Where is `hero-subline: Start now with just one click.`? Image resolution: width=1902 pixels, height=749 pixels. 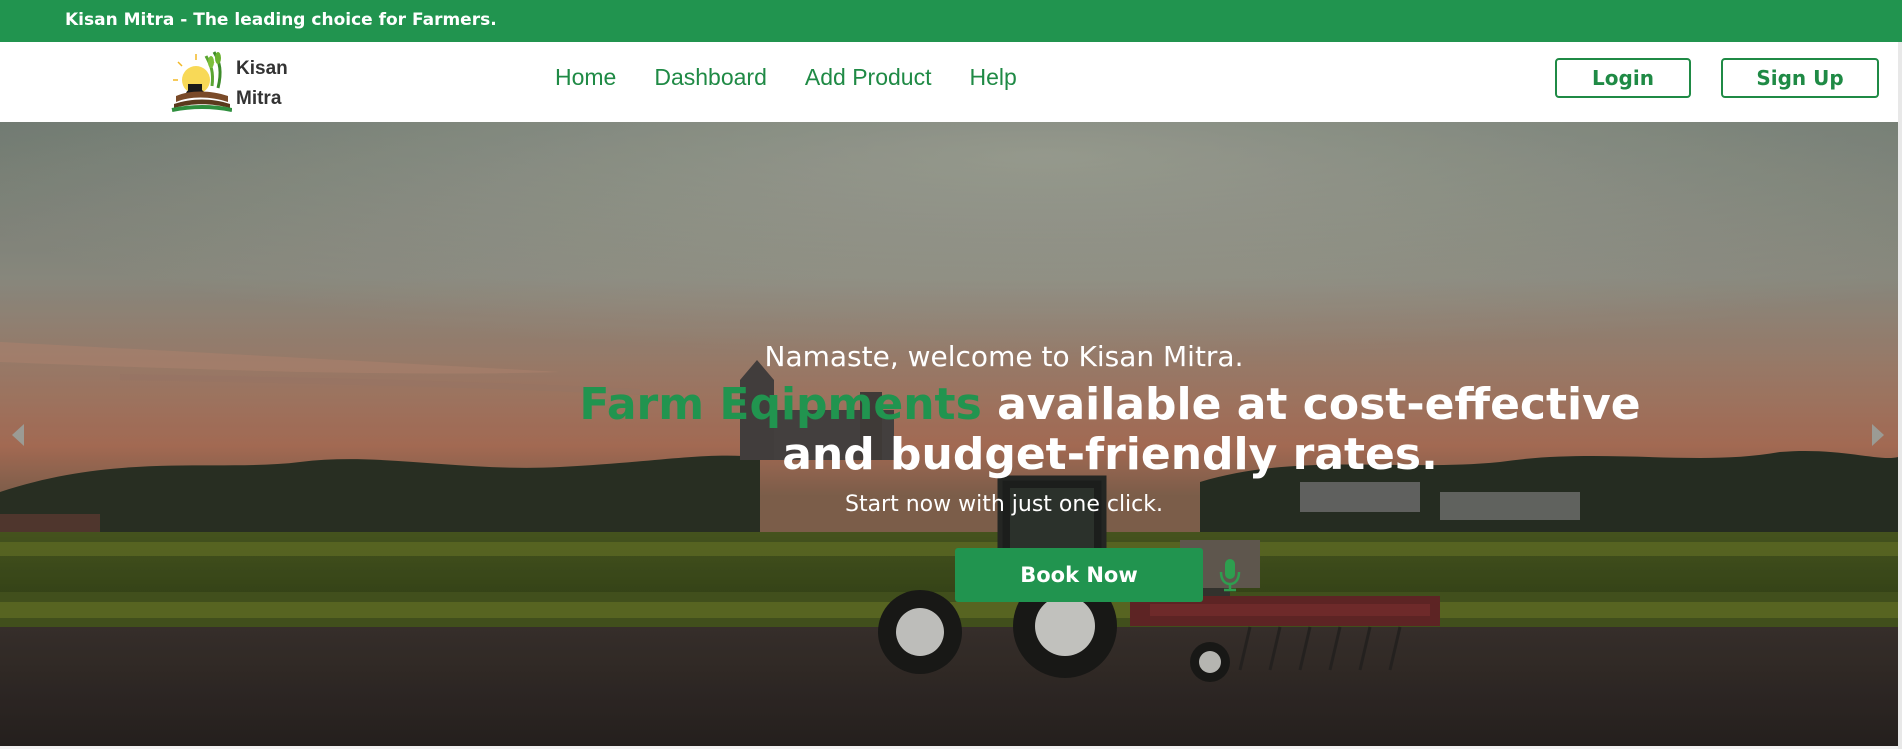
hero-subline: Start now with just one click. is located at coordinates (1003, 504).